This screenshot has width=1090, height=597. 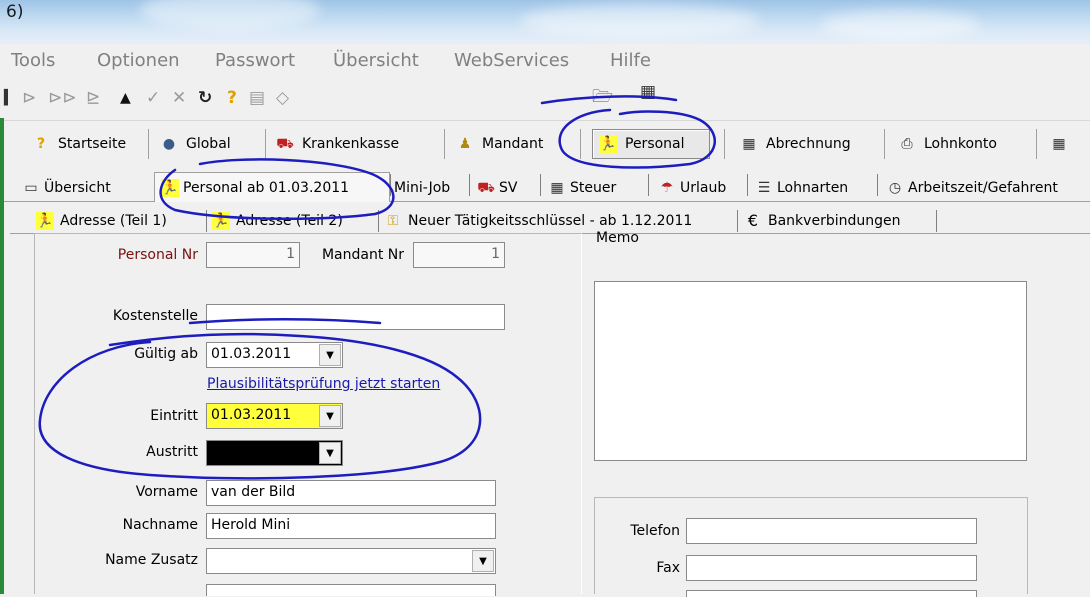 What do you see at coordinates (355, 317) in the screenshot?
I see `kostenstelle-field` at bounding box center [355, 317].